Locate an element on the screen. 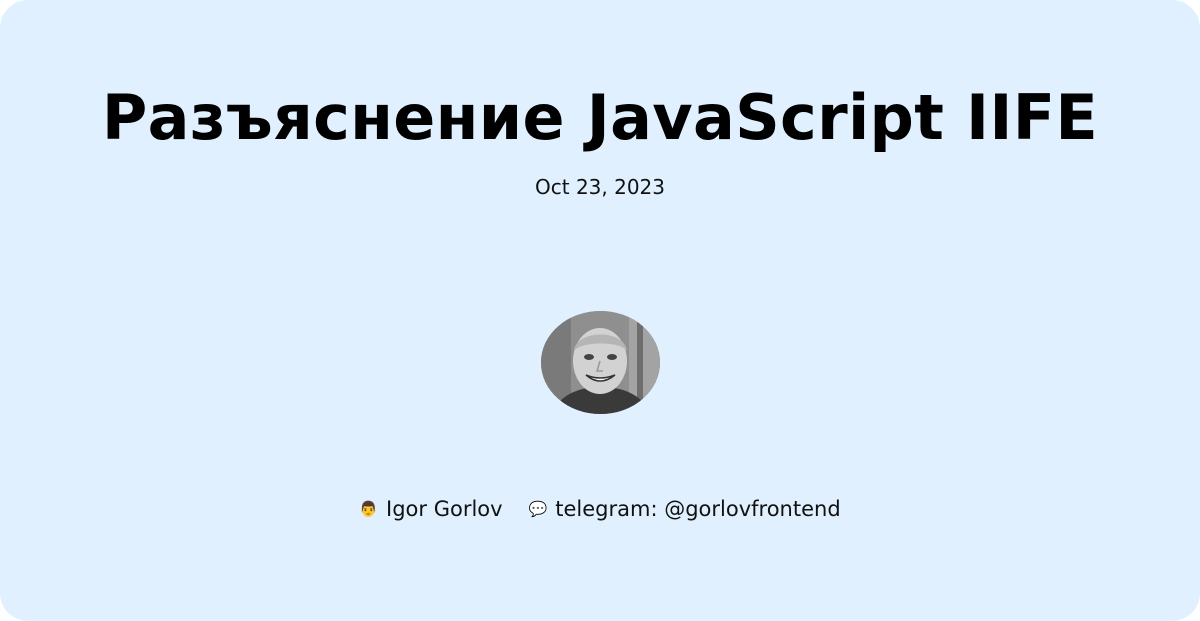  contact-info: 💬 telegram: @gorlovfrontend is located at coordinates (685, 509).